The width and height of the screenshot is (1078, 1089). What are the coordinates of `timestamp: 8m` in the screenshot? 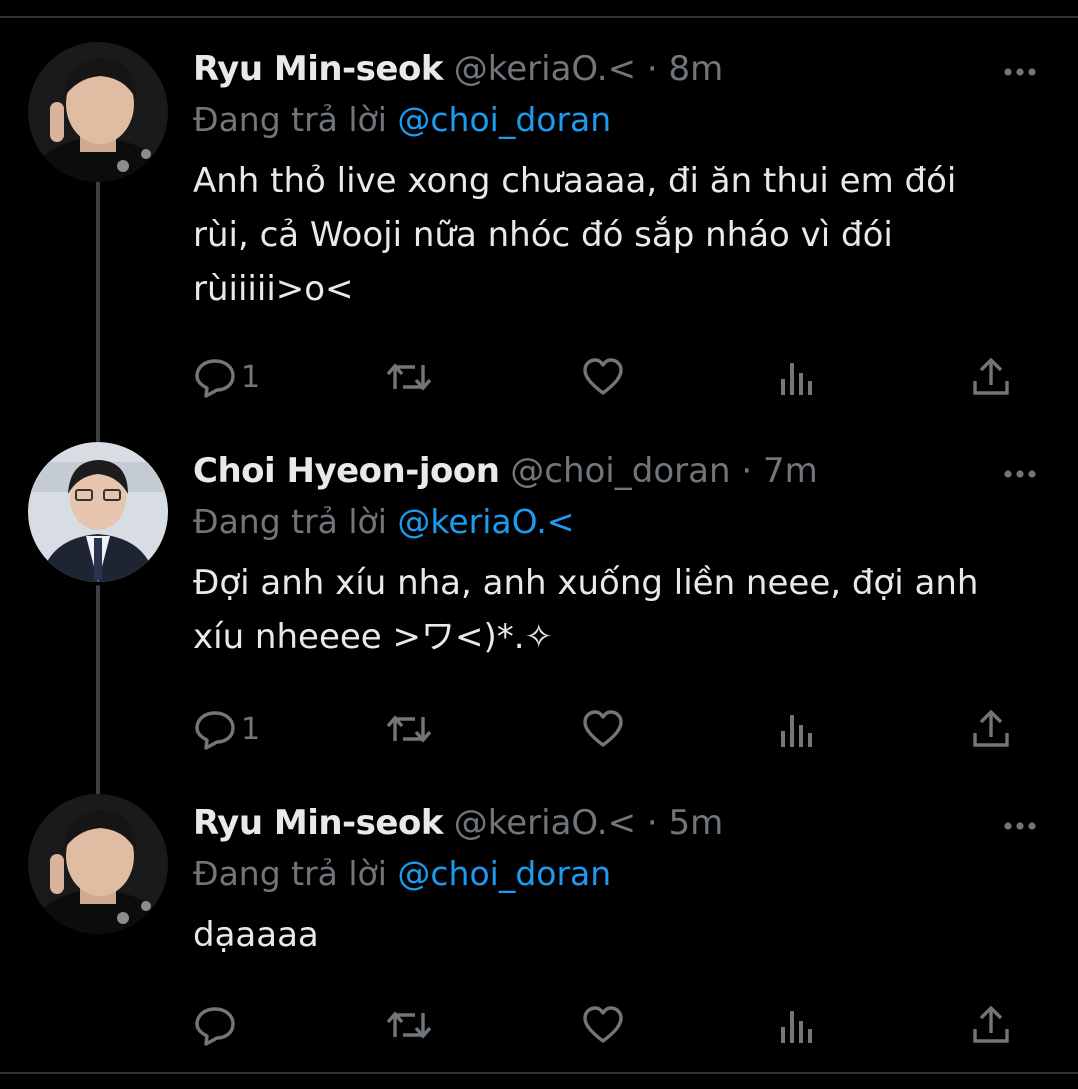 It's located at (696, 69).